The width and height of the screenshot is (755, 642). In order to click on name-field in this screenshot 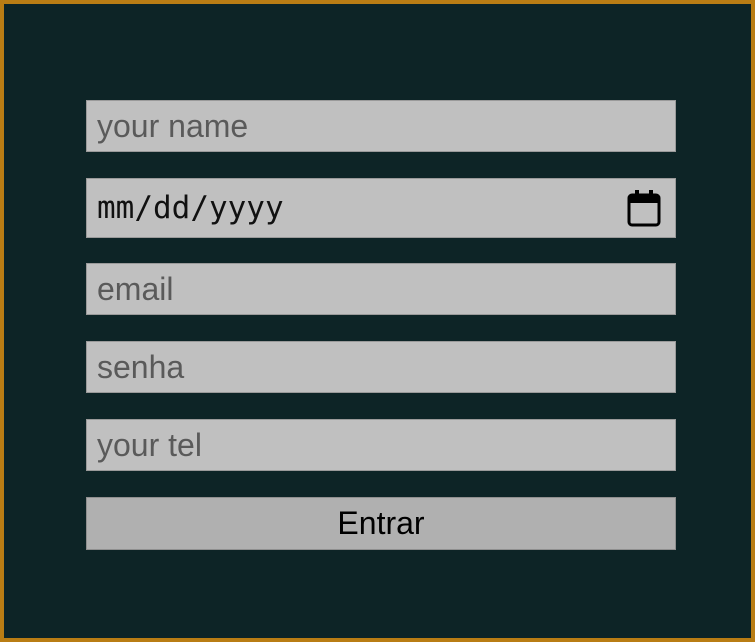, I will do `click(381, 126)`.